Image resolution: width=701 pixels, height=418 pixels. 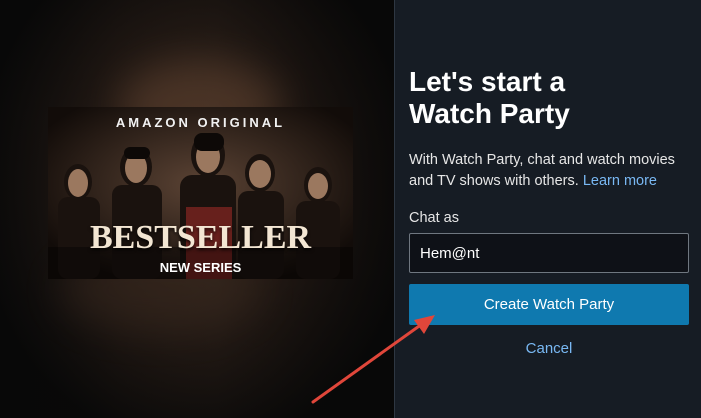 I want to click on chat-as-label: Chat as, so click(x=434, y=218).